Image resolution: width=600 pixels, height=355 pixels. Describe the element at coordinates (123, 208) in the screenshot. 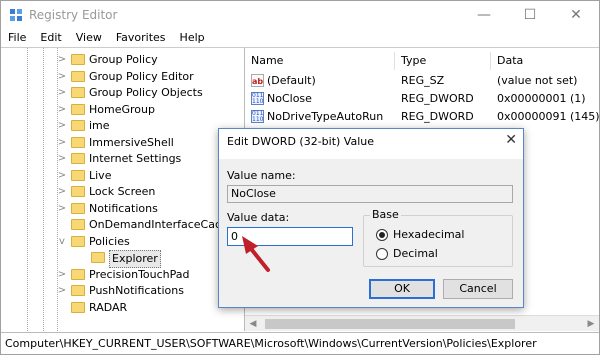

I see `tree-item-label: Notifications` at that location.